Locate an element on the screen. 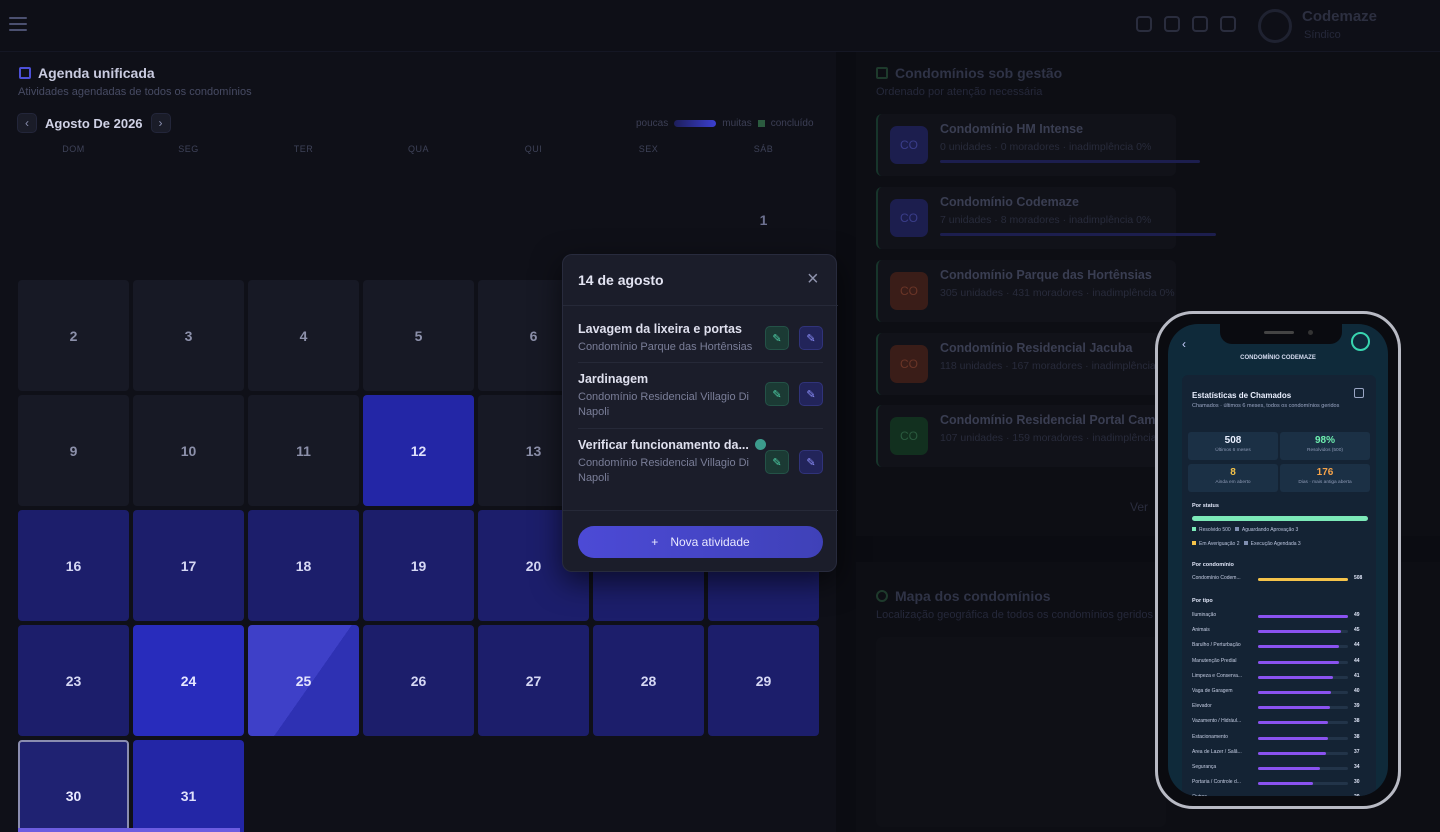  calendar-icon is located at coordinates (1359, 393).